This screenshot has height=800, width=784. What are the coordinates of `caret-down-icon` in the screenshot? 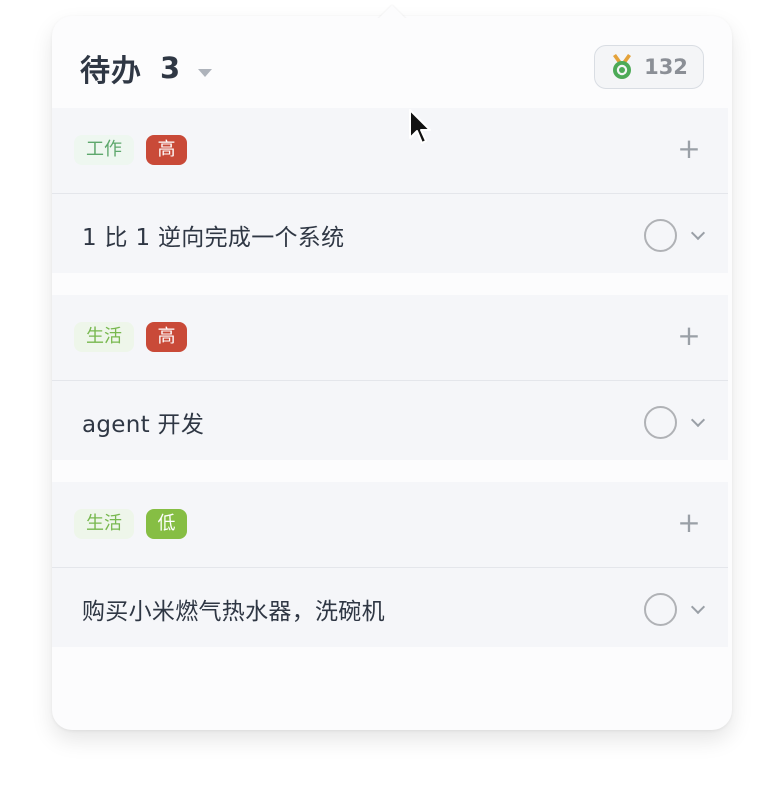 It's located at (205, 73).